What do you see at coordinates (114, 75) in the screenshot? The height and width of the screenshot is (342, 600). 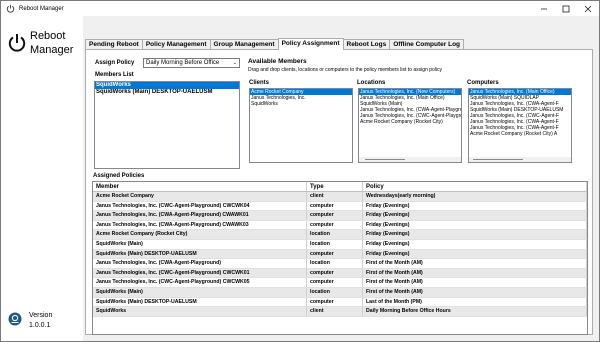 I see `members-list-label: Members List` at bounding box center [114, 75].